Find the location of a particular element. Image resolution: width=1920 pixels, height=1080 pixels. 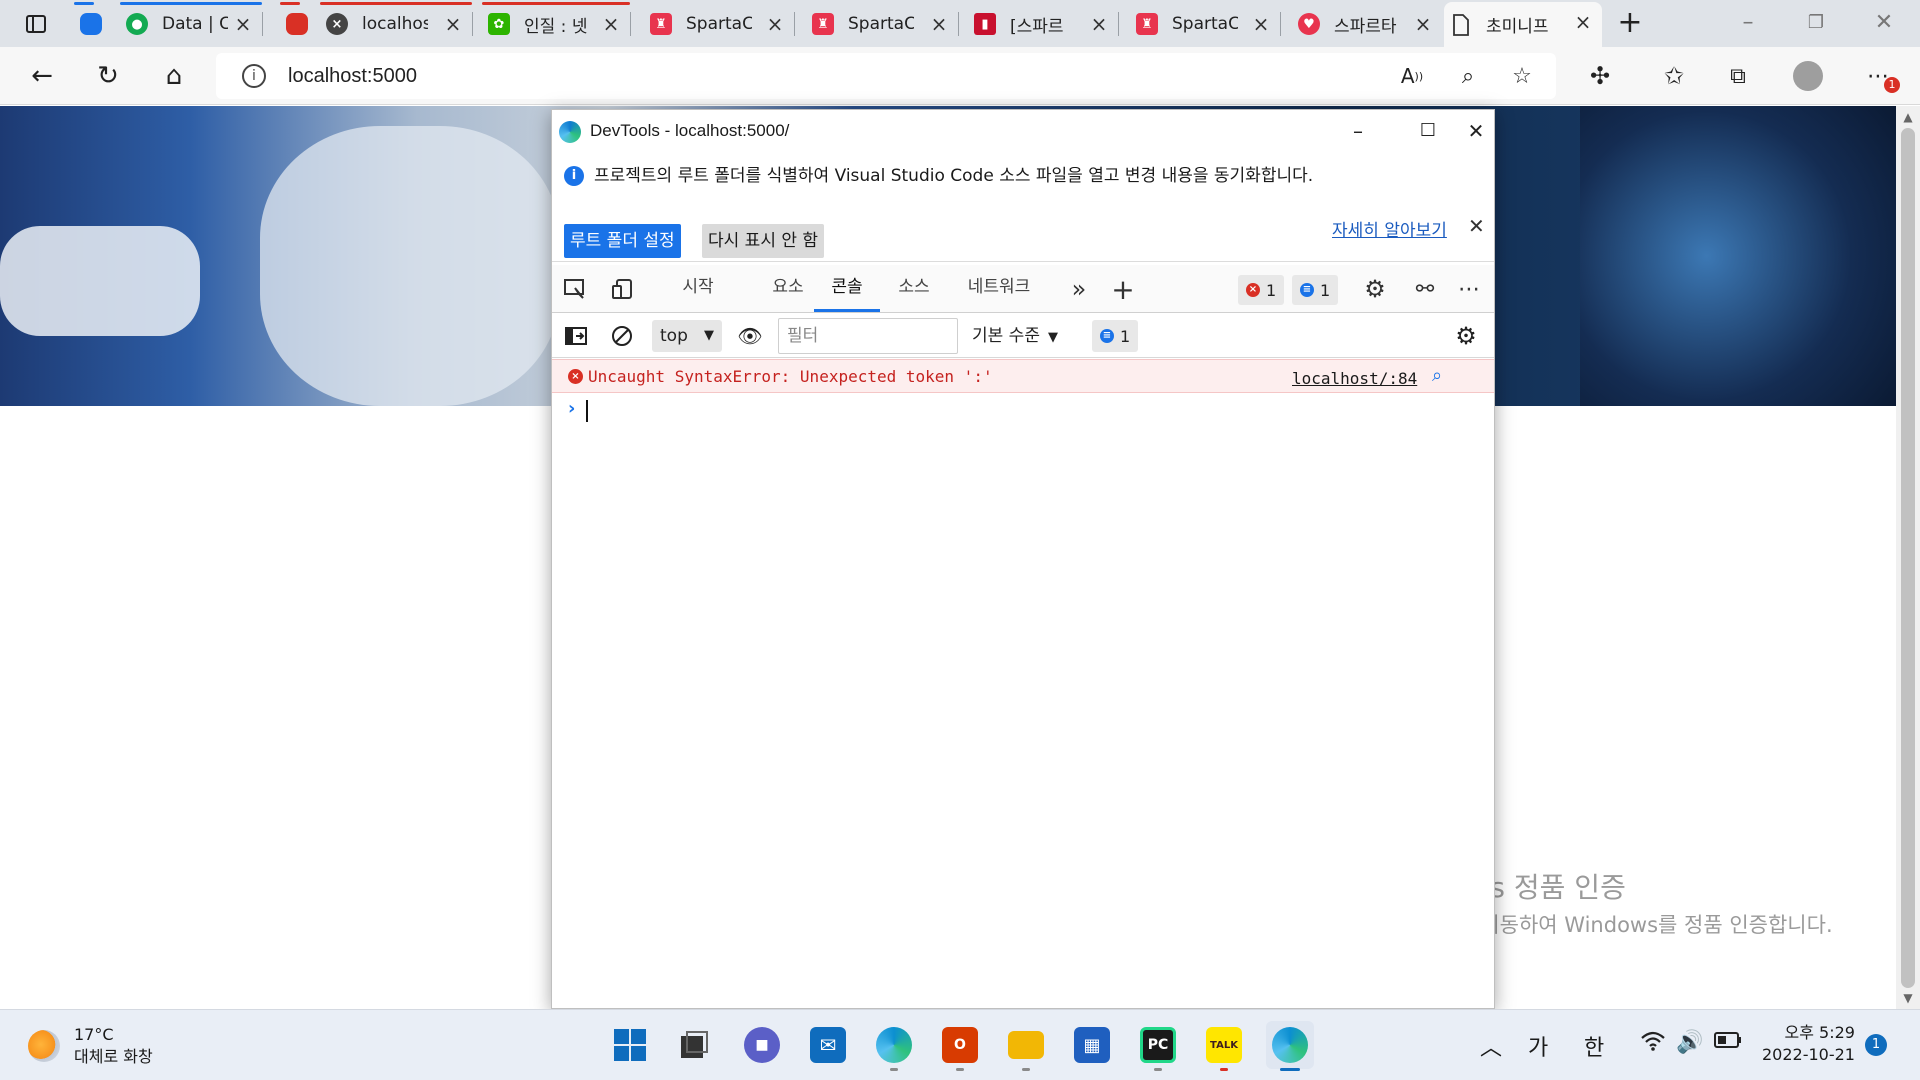

add-favorite-icon: ☆ is located at coordinates (1522, 76).